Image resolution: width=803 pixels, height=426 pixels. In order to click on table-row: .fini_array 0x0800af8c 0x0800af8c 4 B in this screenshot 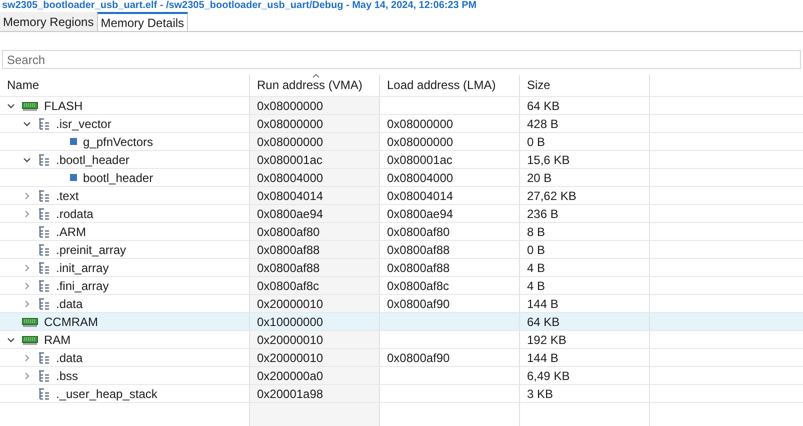, I will do `click(401, 286)`.